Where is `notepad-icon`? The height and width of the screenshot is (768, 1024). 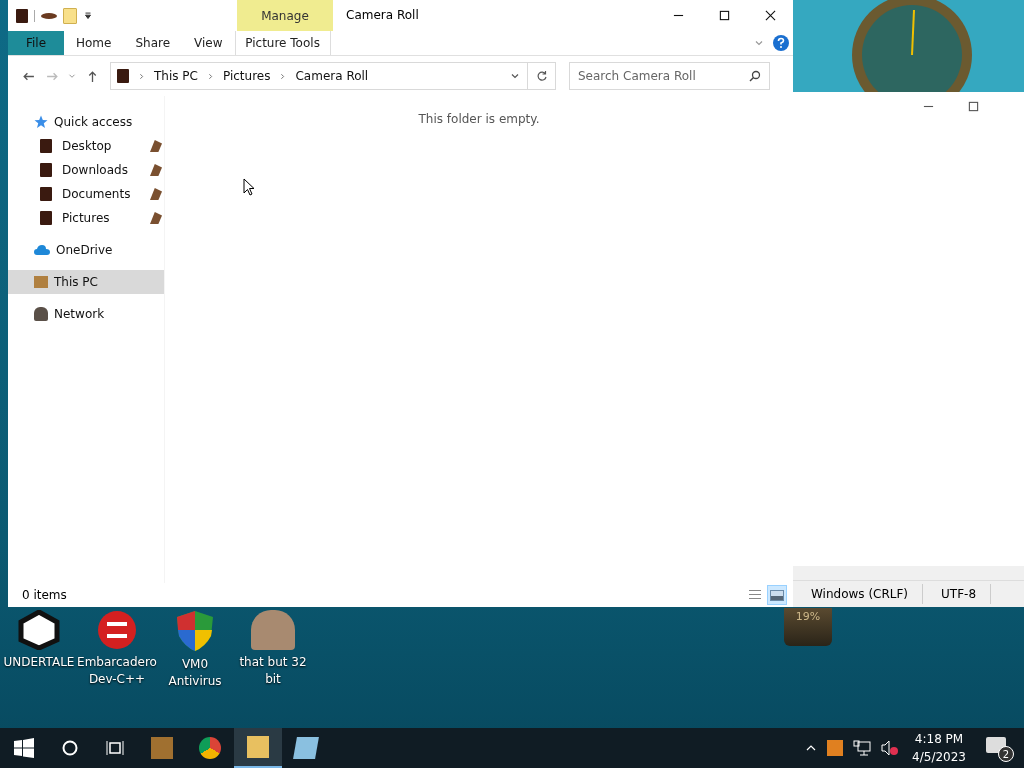 notepad-icon is located at coordinates (306, 748).